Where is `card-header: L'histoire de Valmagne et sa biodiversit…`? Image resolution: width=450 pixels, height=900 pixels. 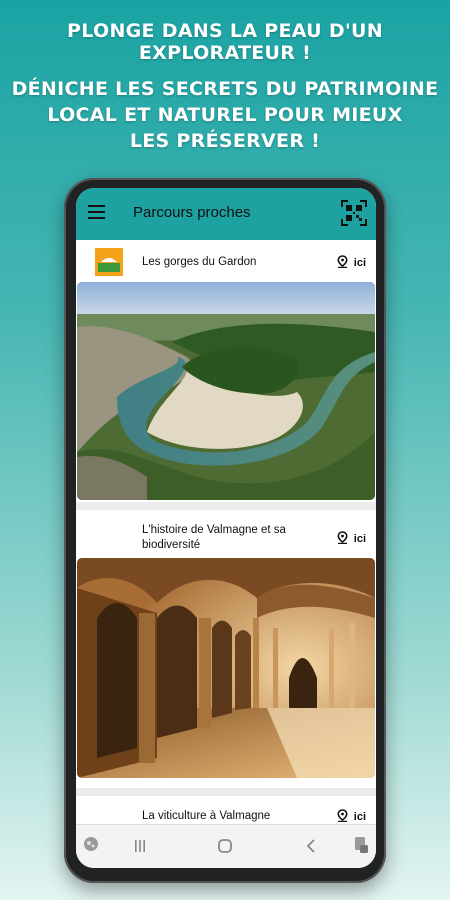
card-header: L'histoire de Valmagne et sa biodiversit… is located at coordinates (226, 532).